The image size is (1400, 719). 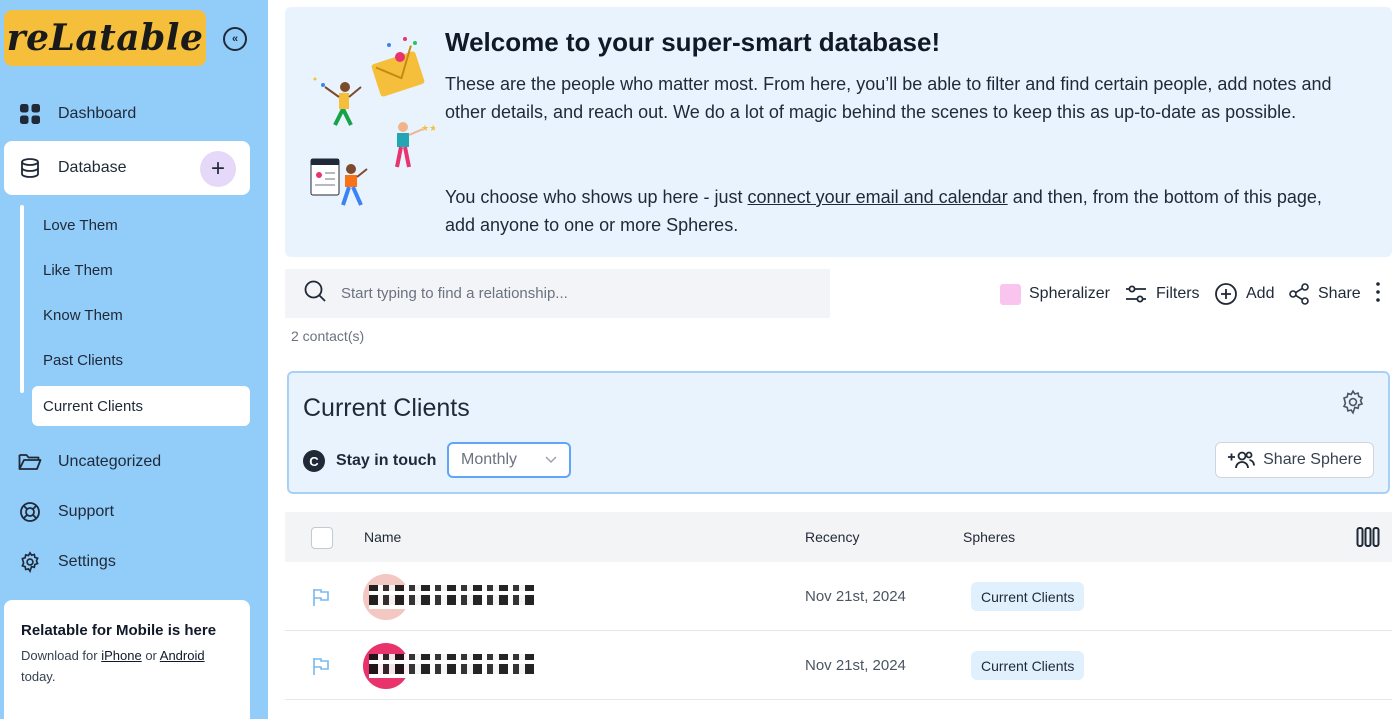 What do you see at coordinates (141, 406) in the screenshot?
I see `sphere-current-clients: Current Clients` at bounding box center [141, 406].